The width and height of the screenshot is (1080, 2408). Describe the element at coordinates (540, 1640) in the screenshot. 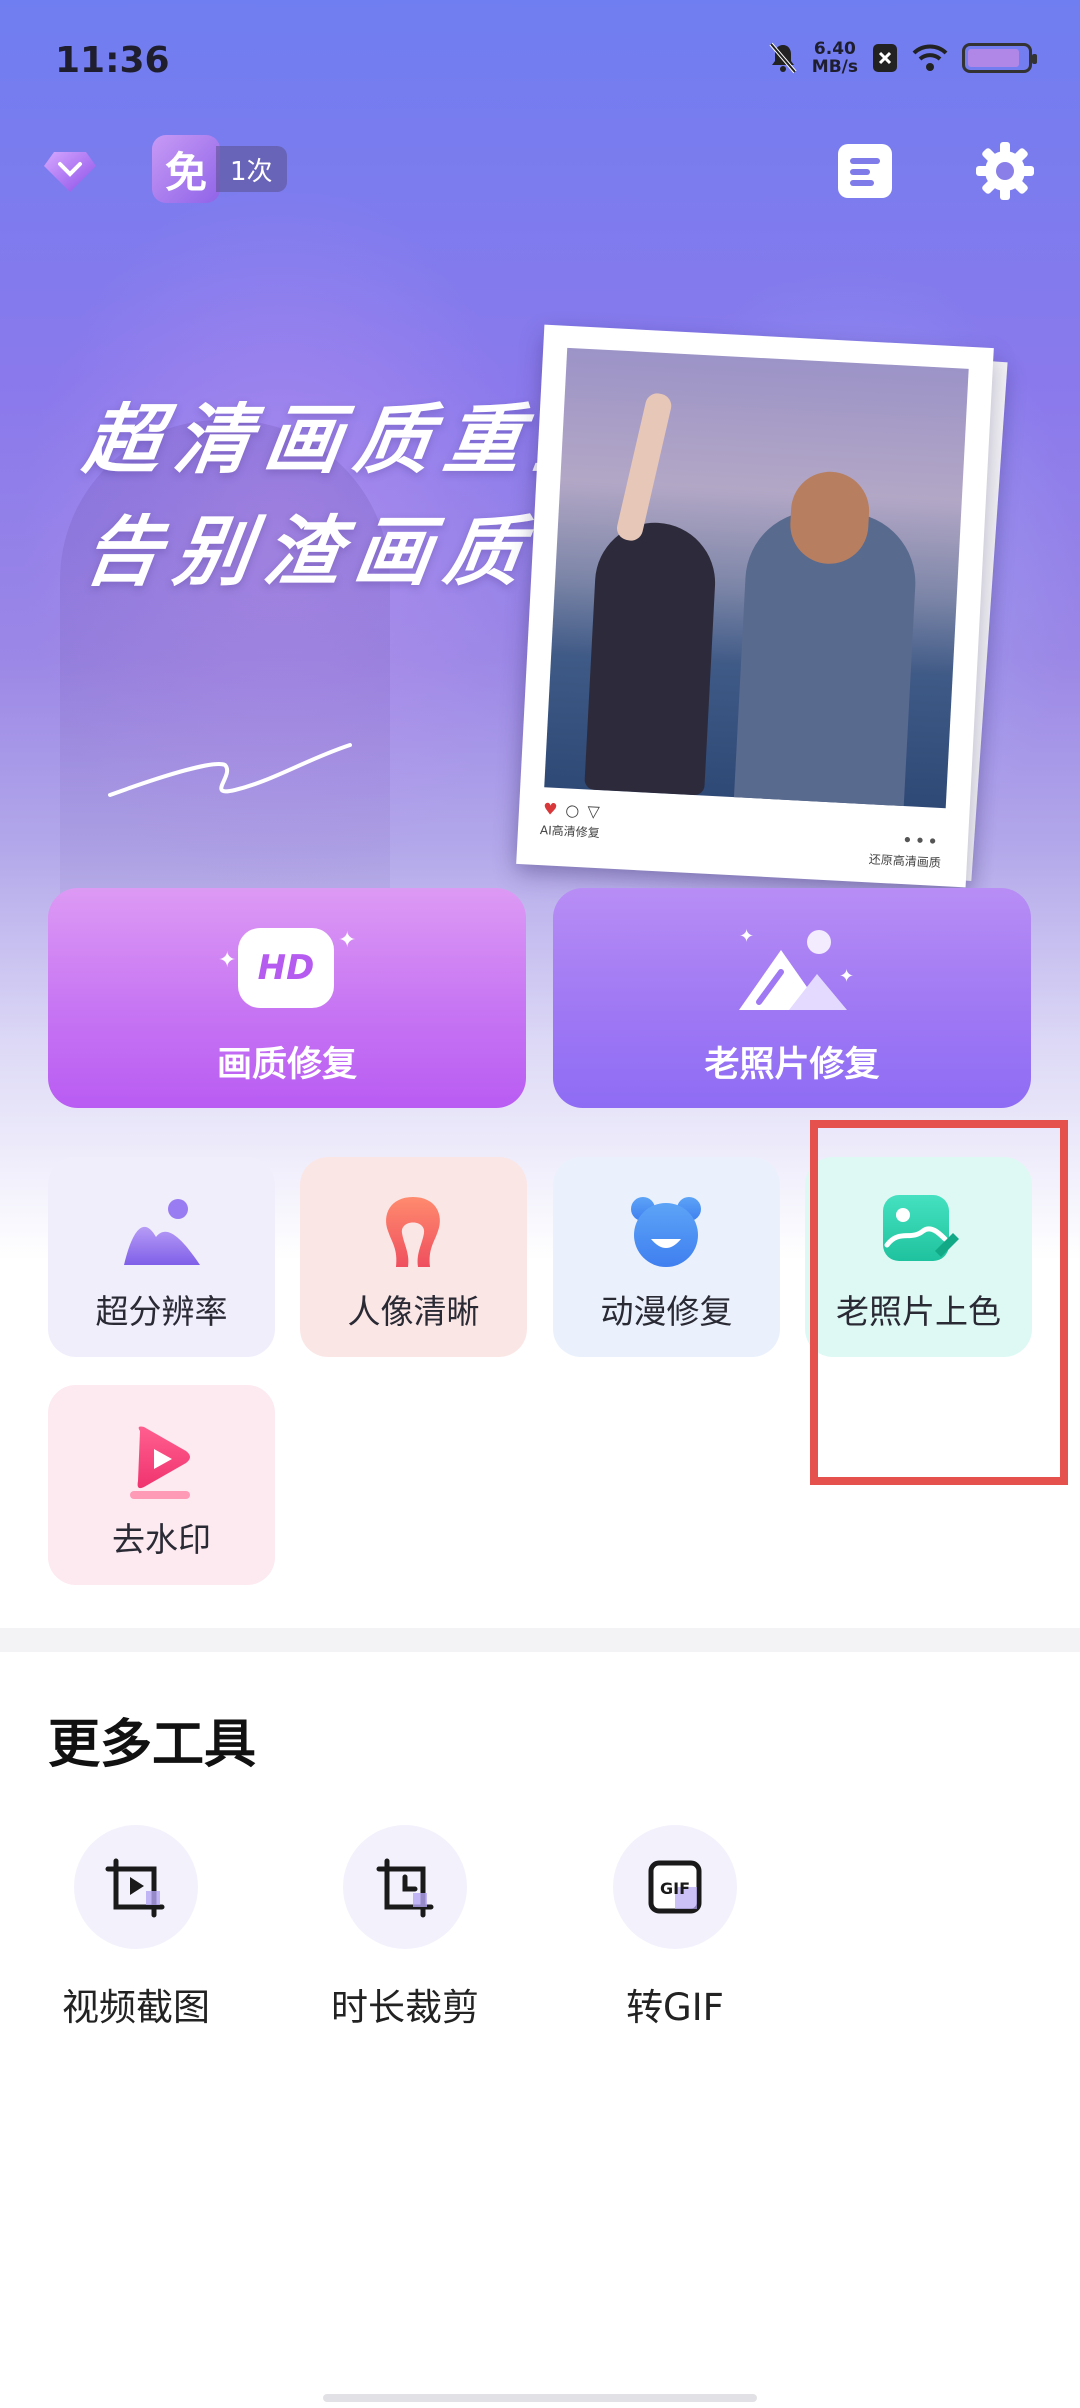

I see `section-divider` at that location.